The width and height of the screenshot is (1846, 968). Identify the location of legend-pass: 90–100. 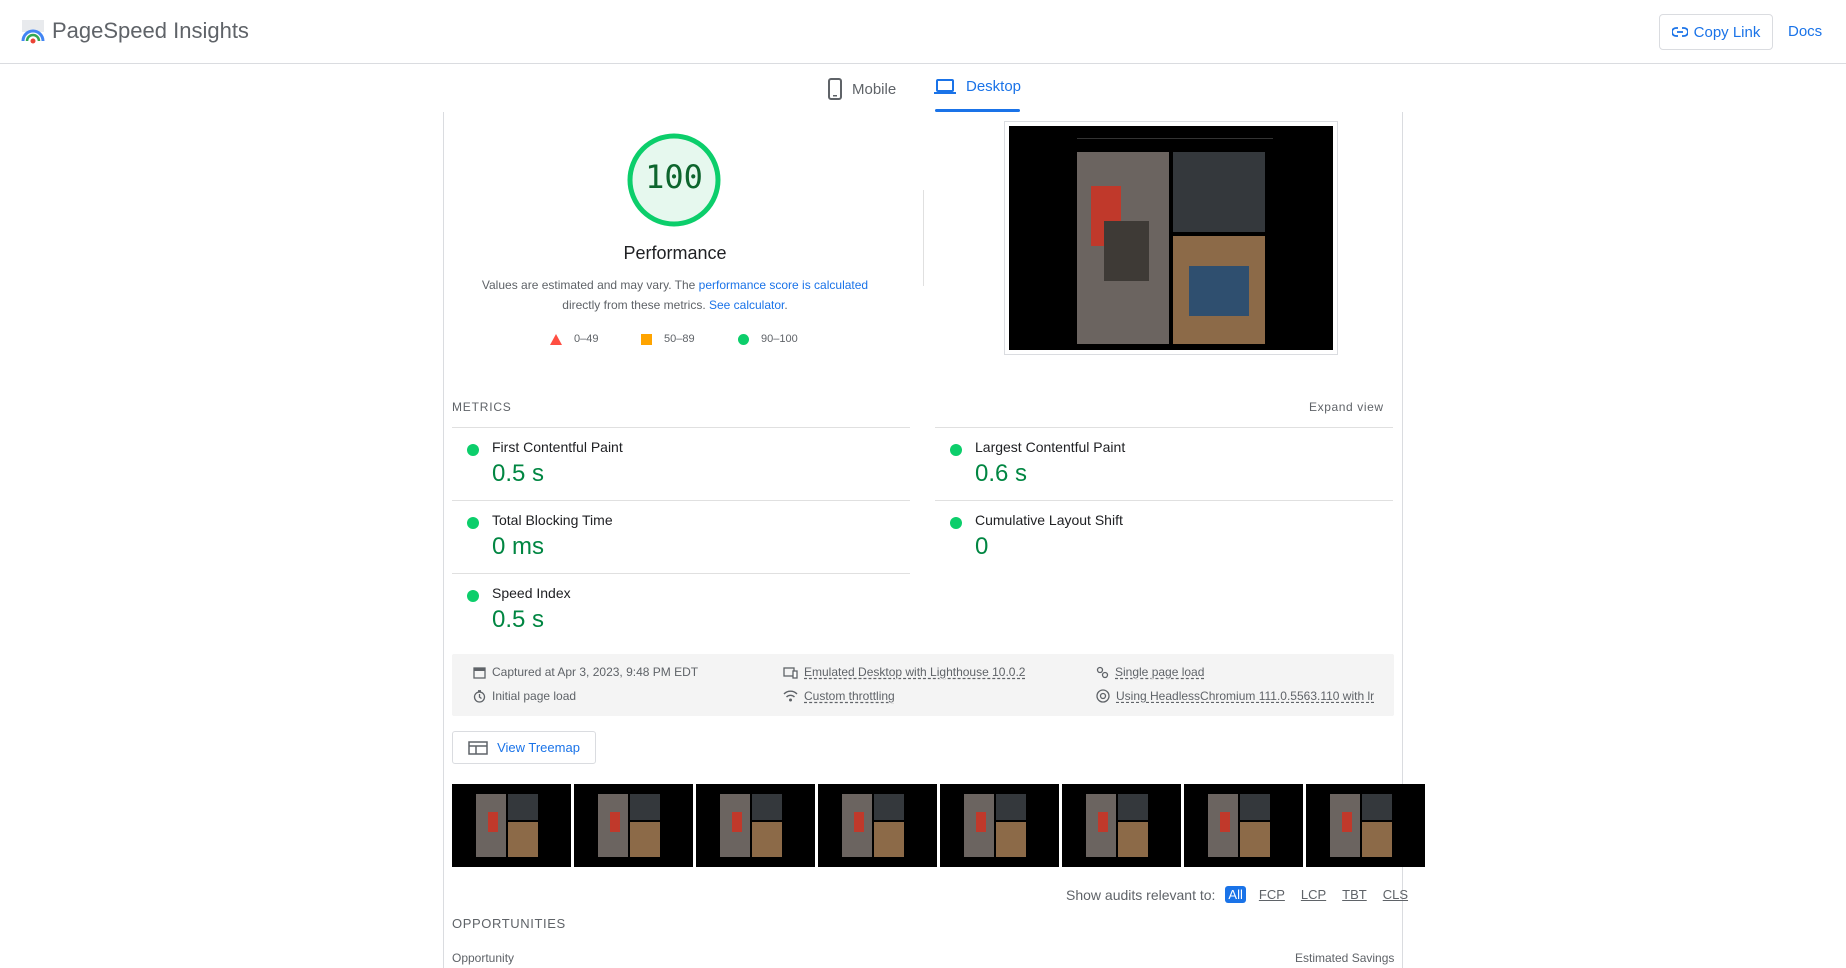
(768, 339).